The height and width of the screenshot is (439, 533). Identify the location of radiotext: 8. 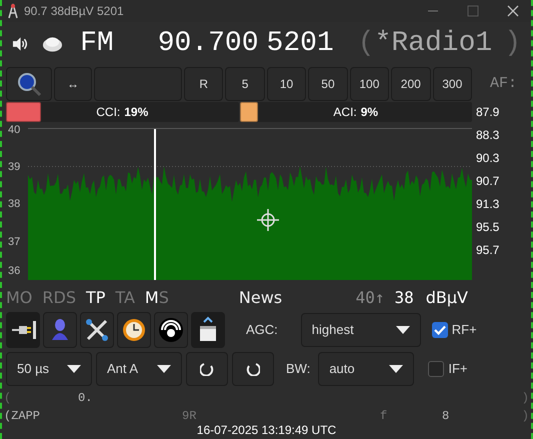
(446, 416).